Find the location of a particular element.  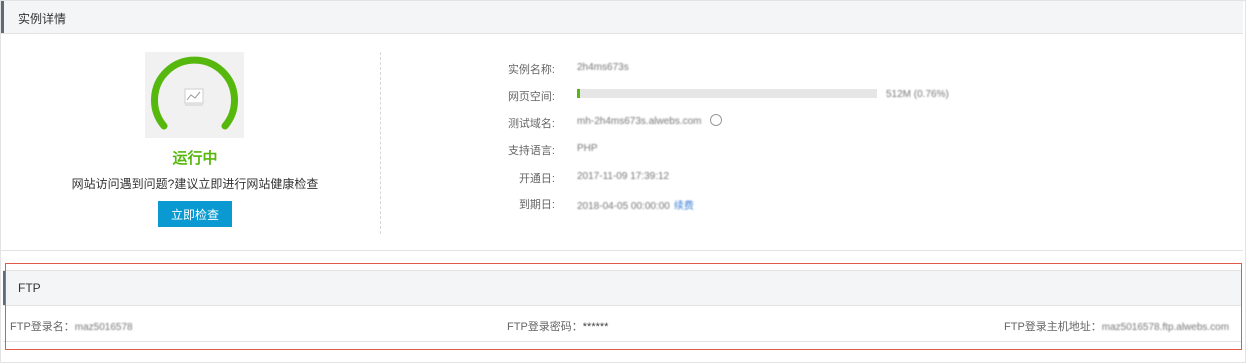

web-space-value: 512M (0.76%) is located at coordinates (917, 94).